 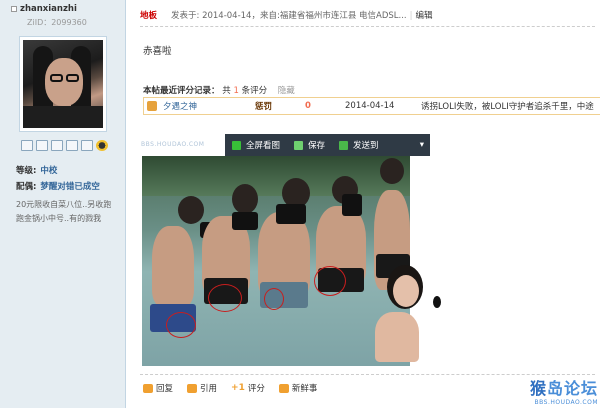 I want to click on save-button: 保存, so click(x=309, y=145).